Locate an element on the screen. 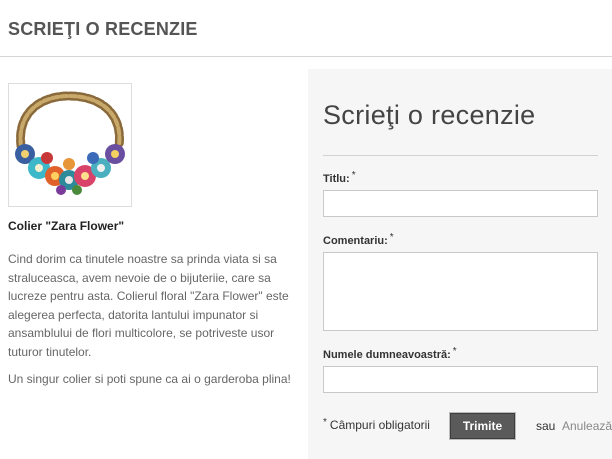 The width and height of the screenshot is (612, 459). name-label: Numele dumneavoastră: * is located at coordinates (390, 353).